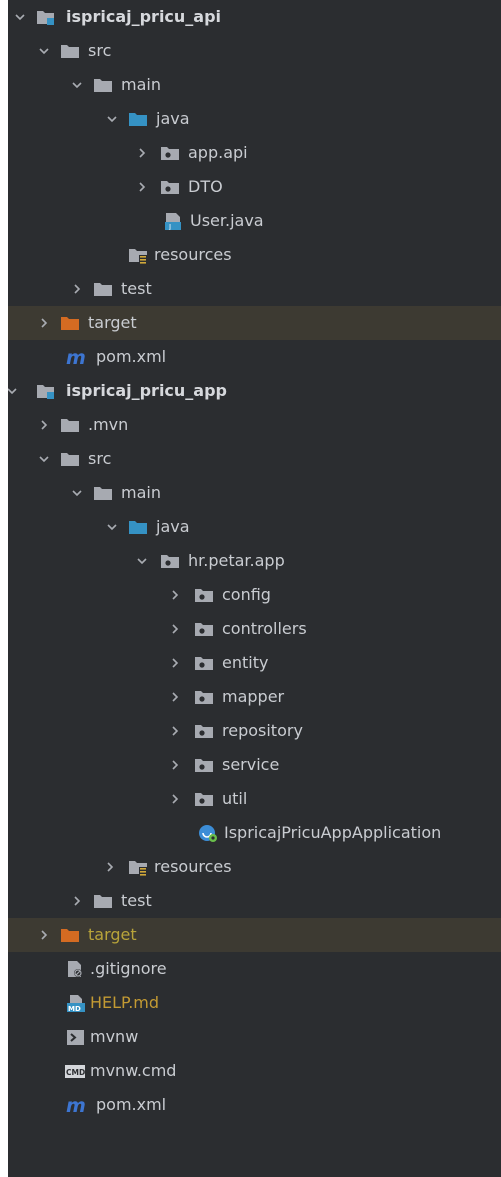 This screenshot has width=501, height=1177. I want to click on tree-item-app-api: app.api, so click(254, 153).